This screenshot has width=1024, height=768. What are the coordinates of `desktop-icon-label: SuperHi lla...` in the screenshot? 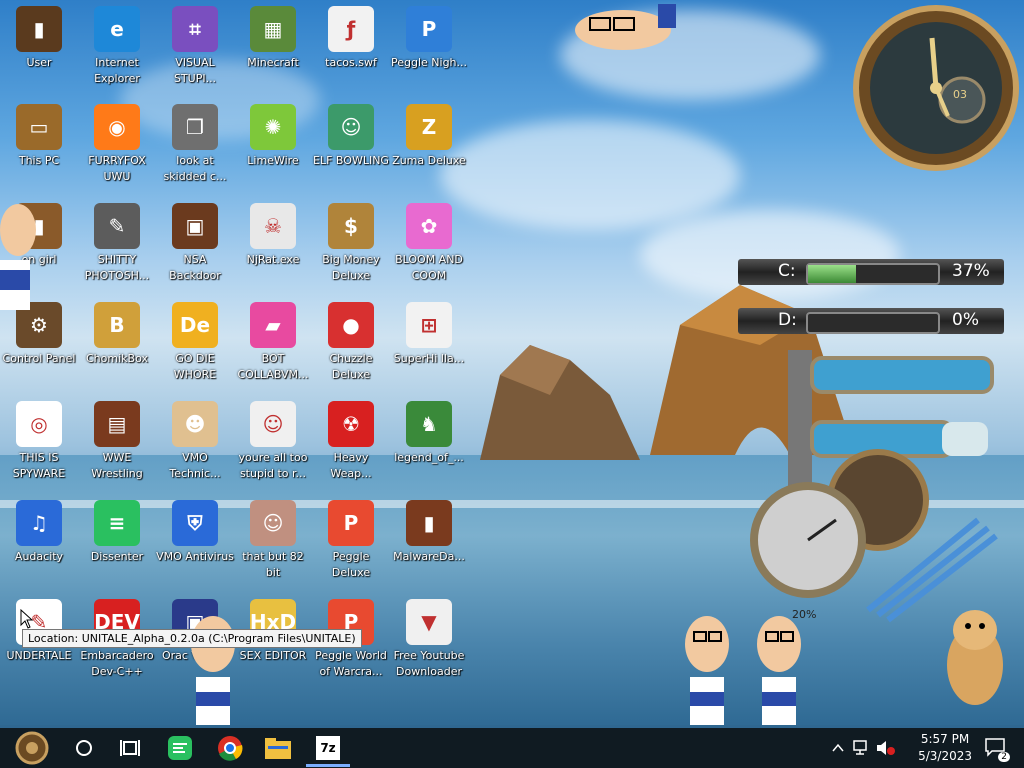 It's located at (429, 358).